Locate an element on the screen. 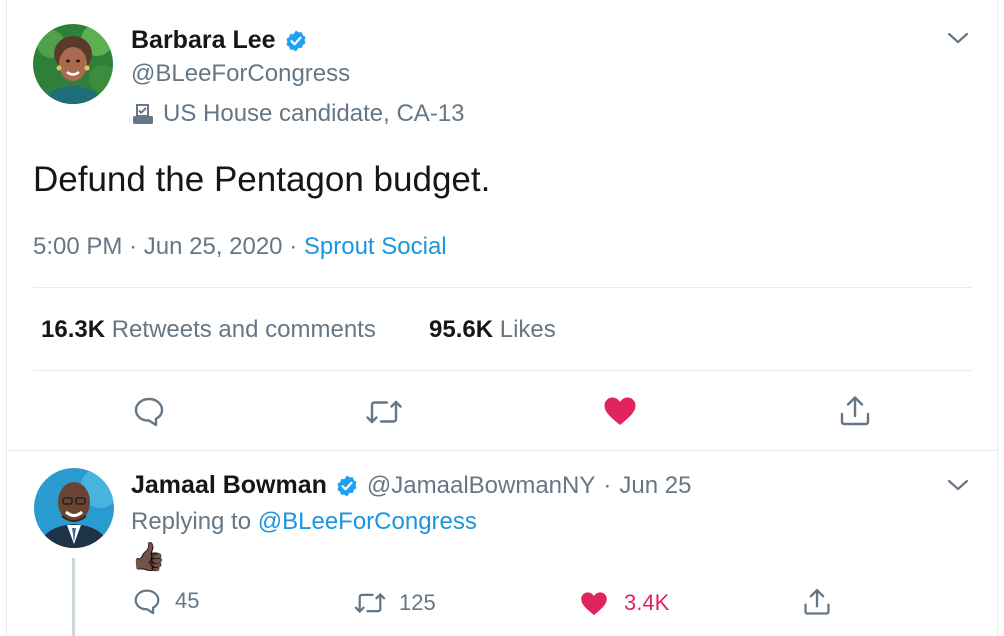 The image size is (1004, 636). tweet-text: Defund the Pentagon budget. is located at coordinates (262, 179).